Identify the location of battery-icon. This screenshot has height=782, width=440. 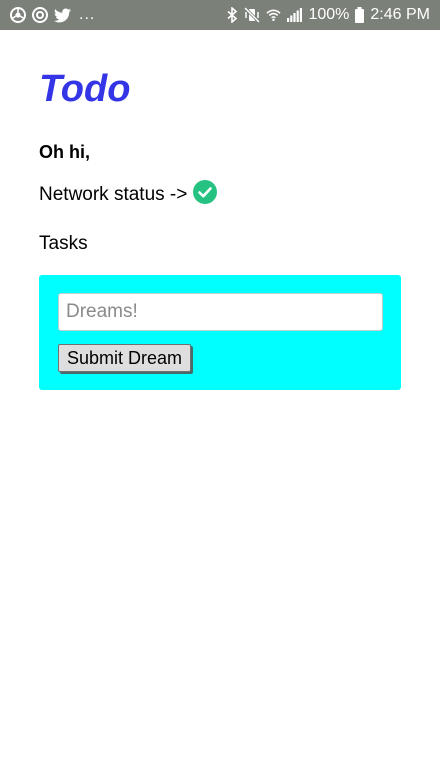
(360, 15).